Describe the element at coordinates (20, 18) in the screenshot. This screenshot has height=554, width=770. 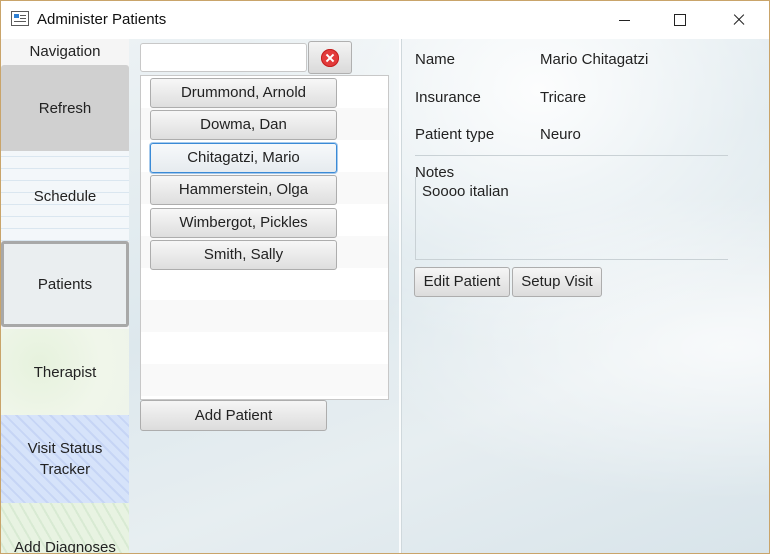
I see `app-window-icon` at that location.